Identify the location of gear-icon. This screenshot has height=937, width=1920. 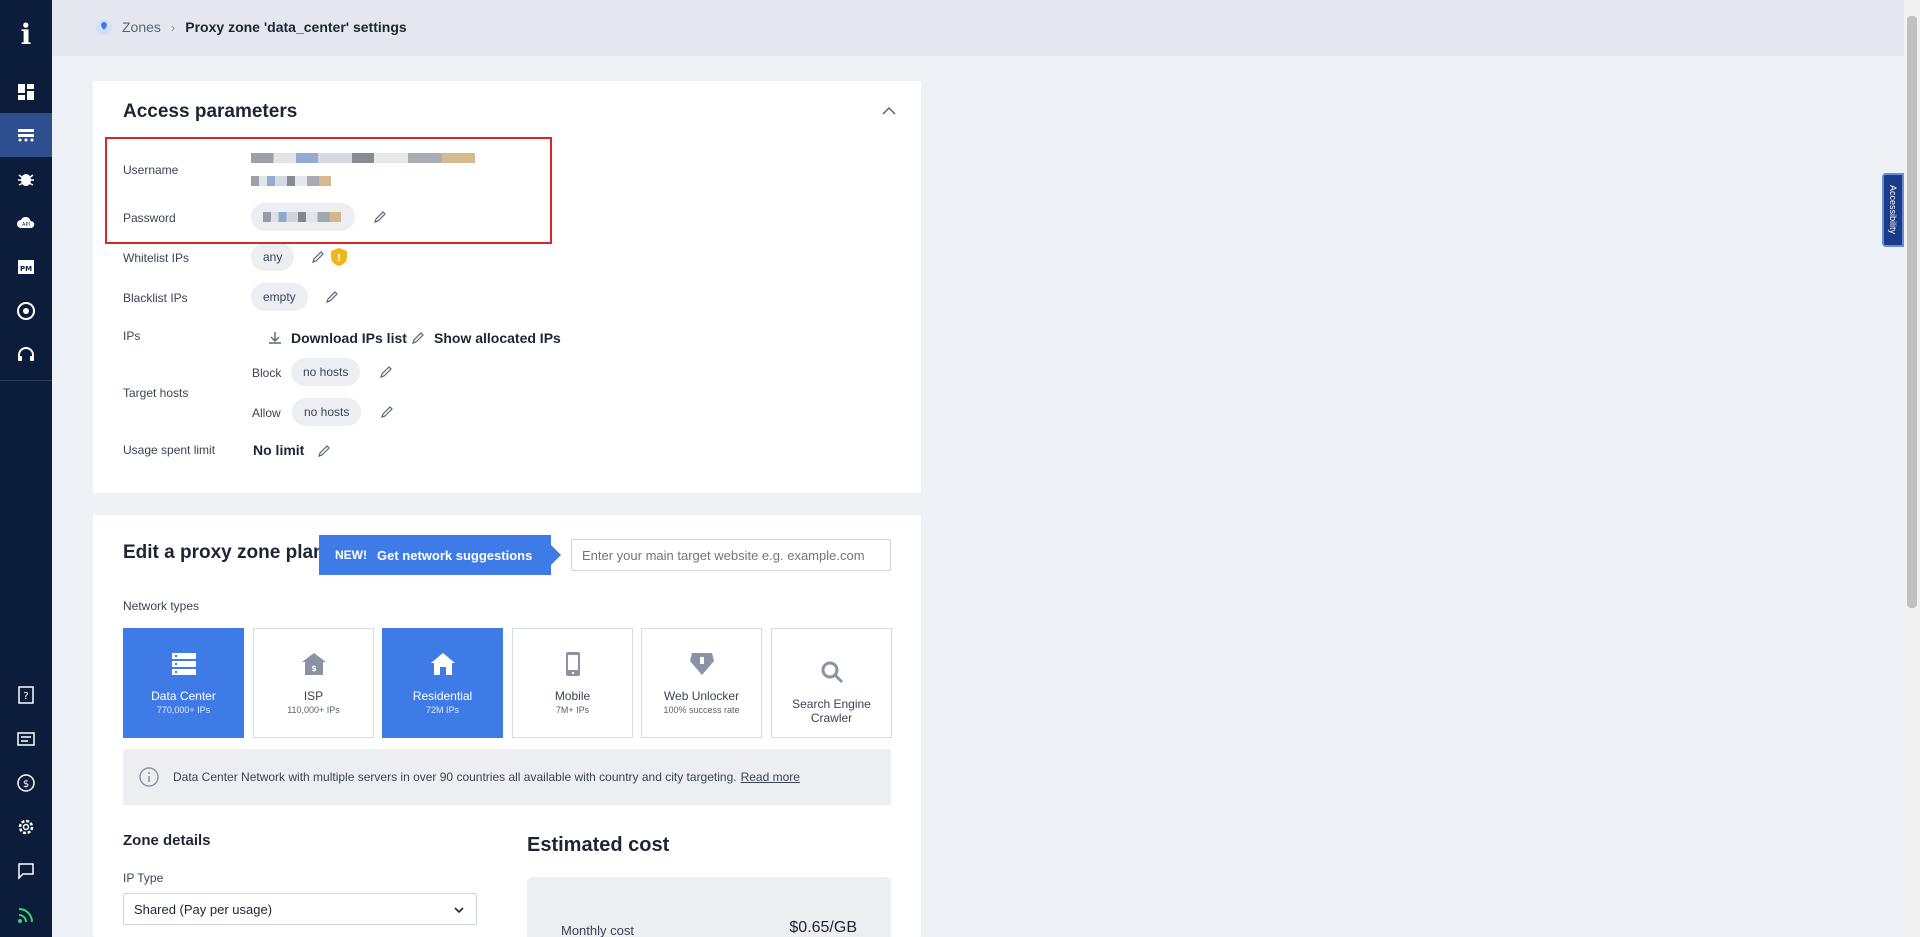
(26, 827).